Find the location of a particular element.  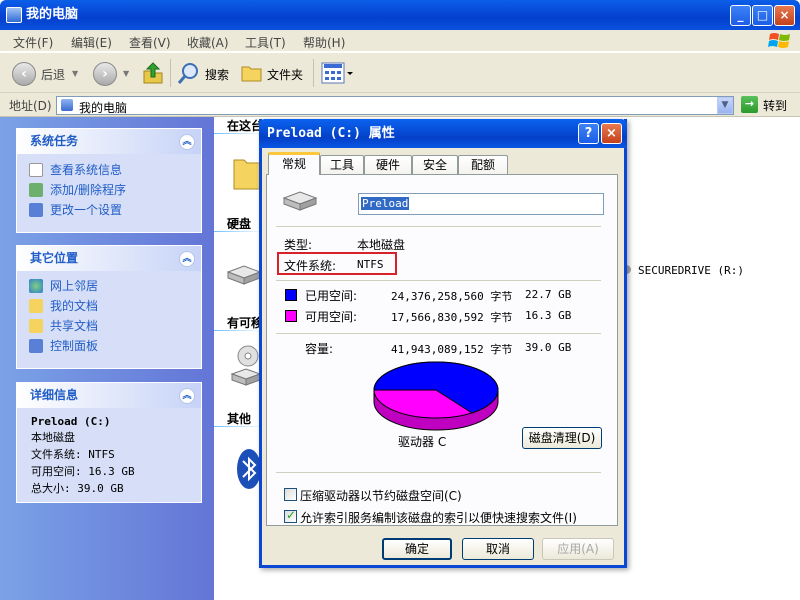

help-button: ? is located at coordinates (588, 133).